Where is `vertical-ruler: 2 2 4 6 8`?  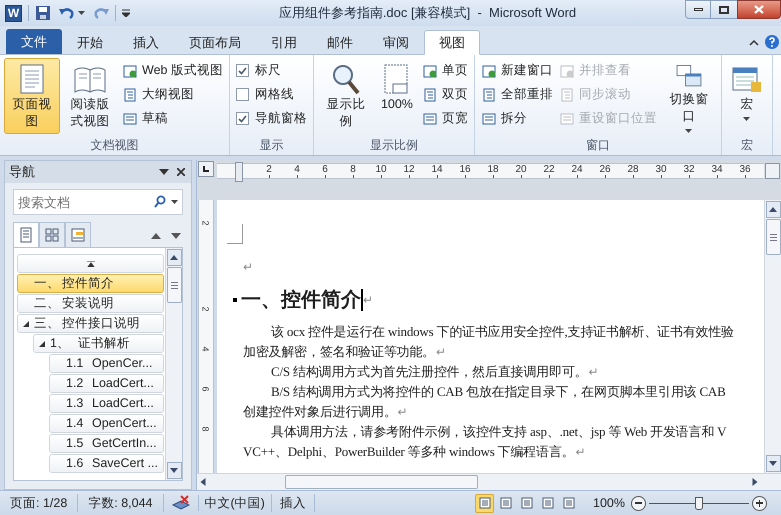 vertical-ruler: 2 2 4 6 8 is located at coordinates (206, 336).